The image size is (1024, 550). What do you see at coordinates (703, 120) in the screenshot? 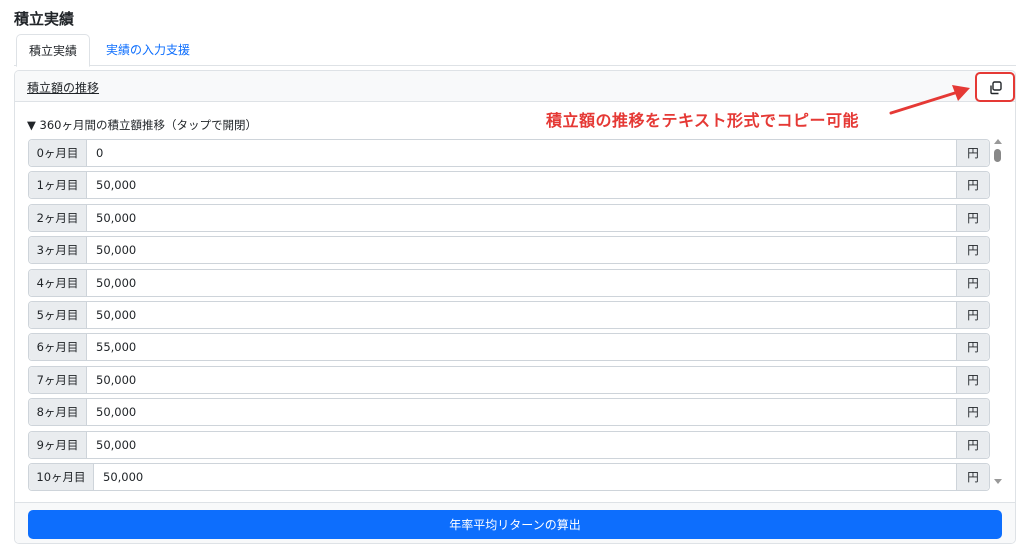
I see `copy-annotation: 積立額の推移をテキスト形式でコピー可能` at bounding box center [703, 120].